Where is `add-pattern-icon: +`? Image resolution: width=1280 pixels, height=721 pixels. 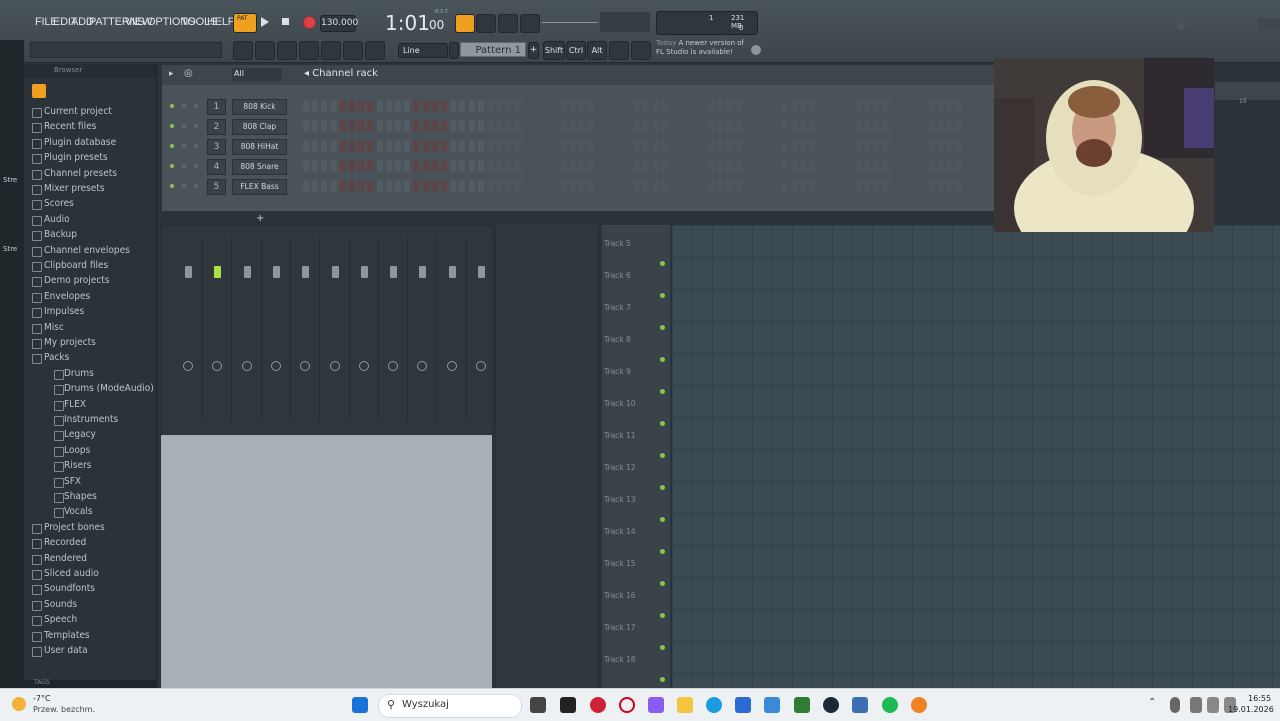 add-pattern-icon: + is located at coordinates (533, 50).